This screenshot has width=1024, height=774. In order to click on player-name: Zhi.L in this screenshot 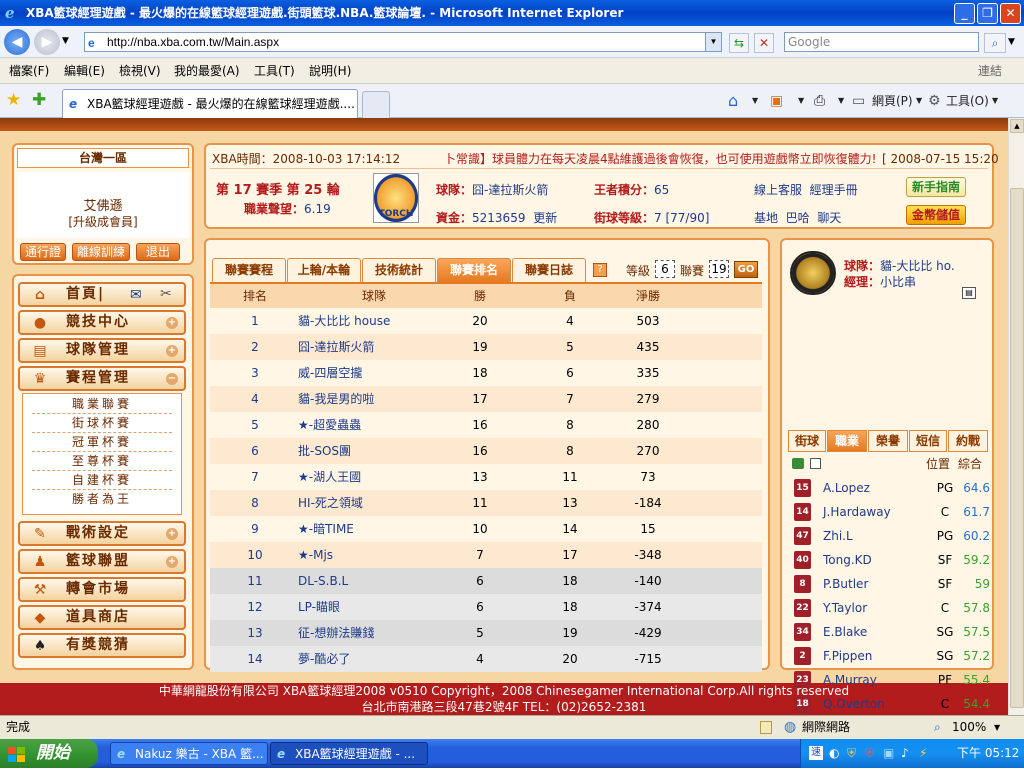, I will do `click(838, 536)`.